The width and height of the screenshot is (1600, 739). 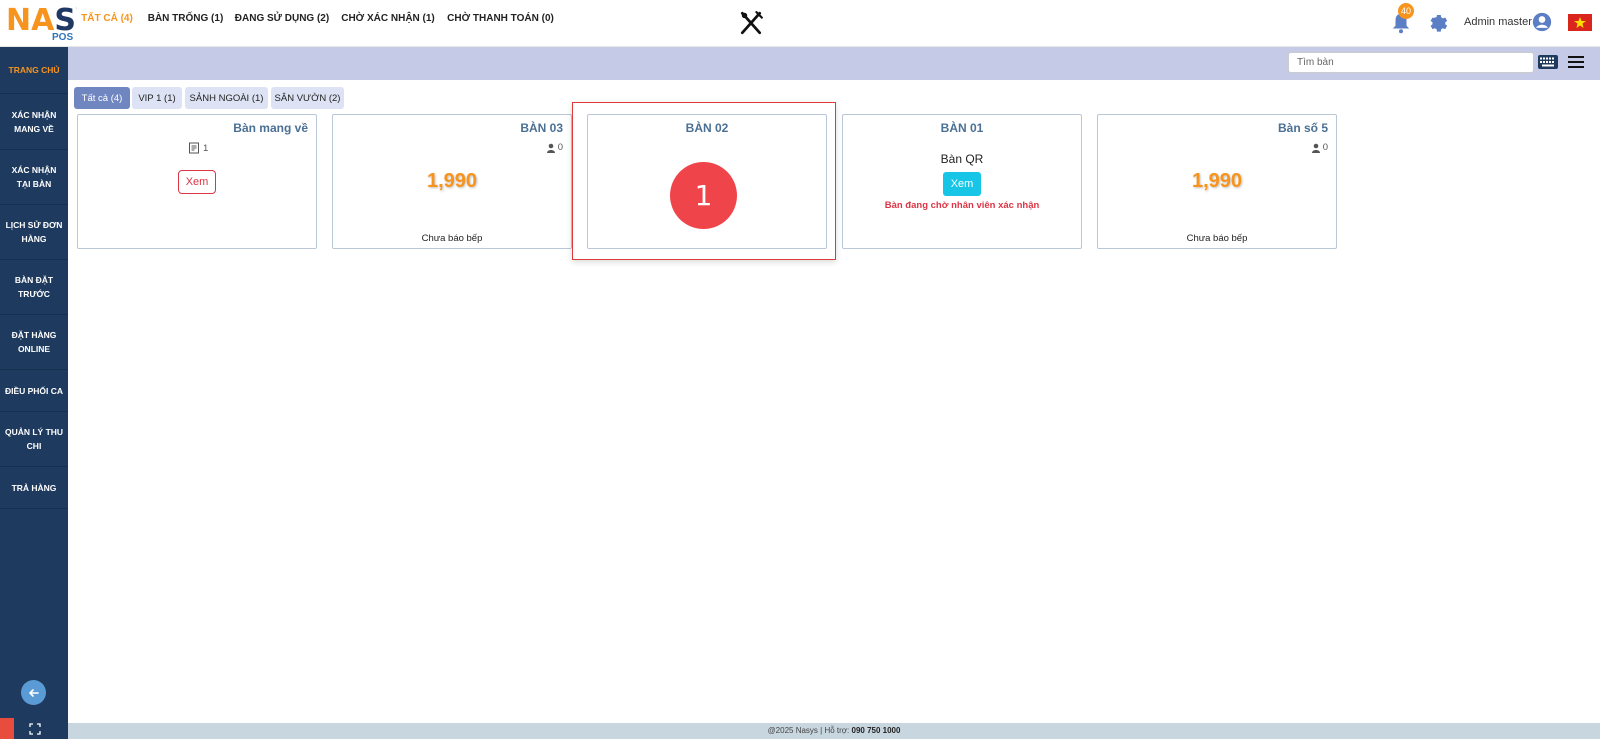 I want to click on sidebar-item-reservations: BÀN ĐẶT TRƯỚC, so click(x=34, y=287).